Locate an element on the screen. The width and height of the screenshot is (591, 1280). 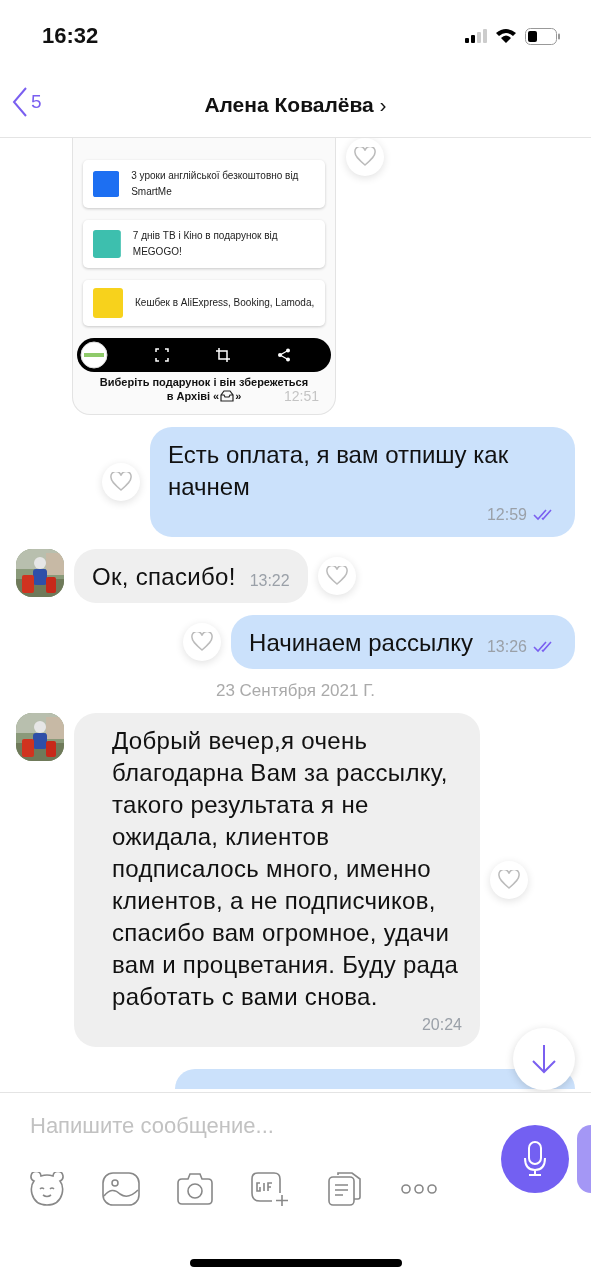
offer-text: 7 днів ТВ і Кіно в подарунок від MEGOGO! is located at coordinates (205, 244).